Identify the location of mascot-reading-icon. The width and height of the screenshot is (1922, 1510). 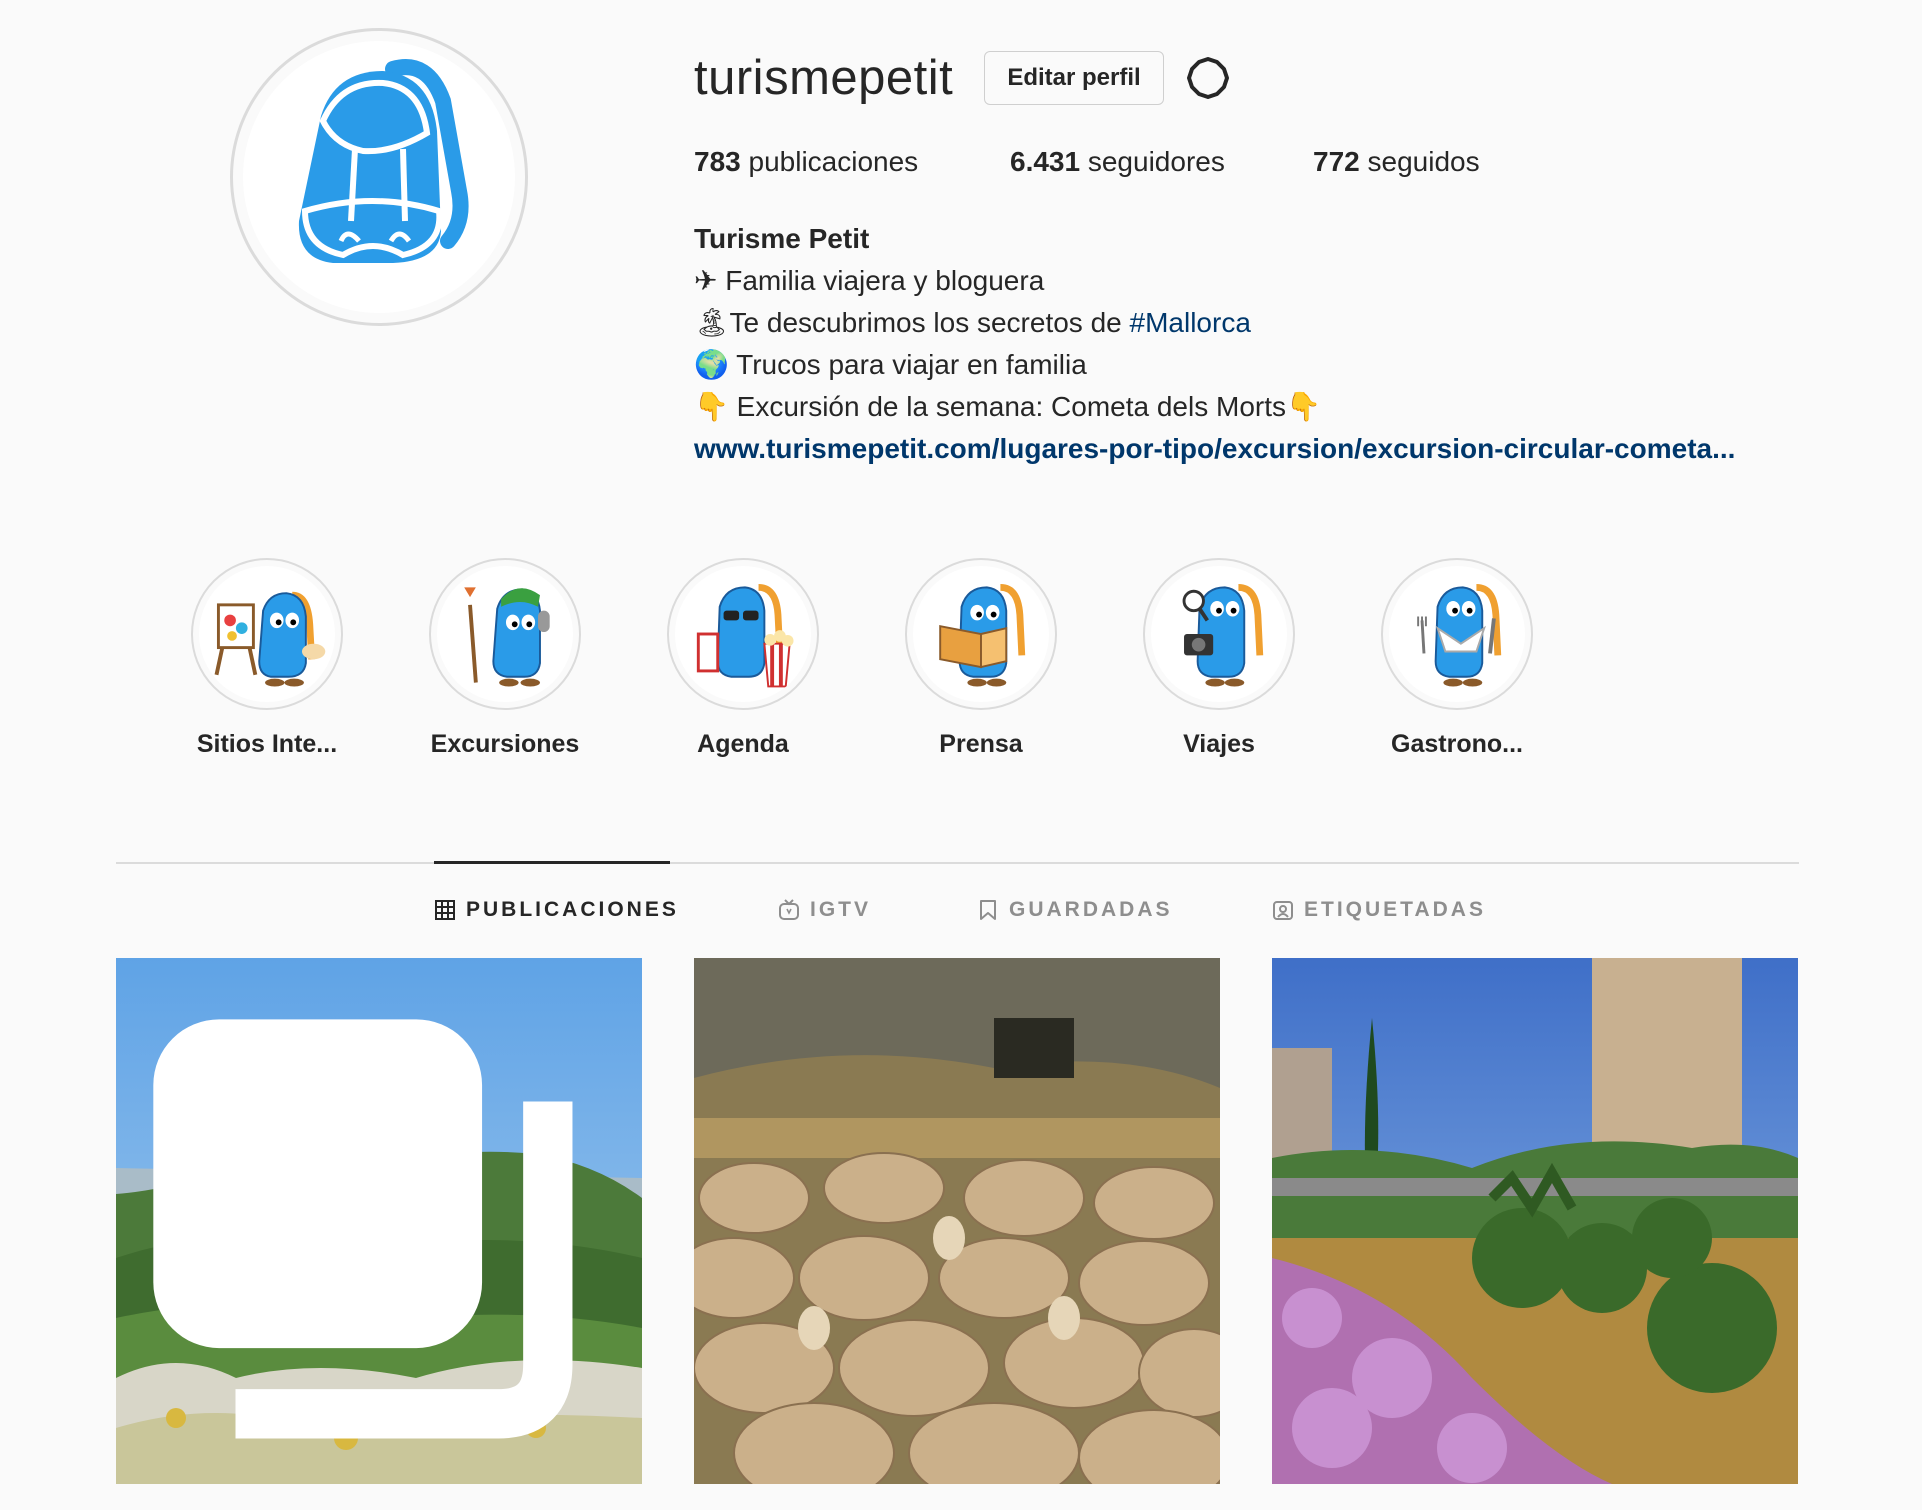
(982, 635).